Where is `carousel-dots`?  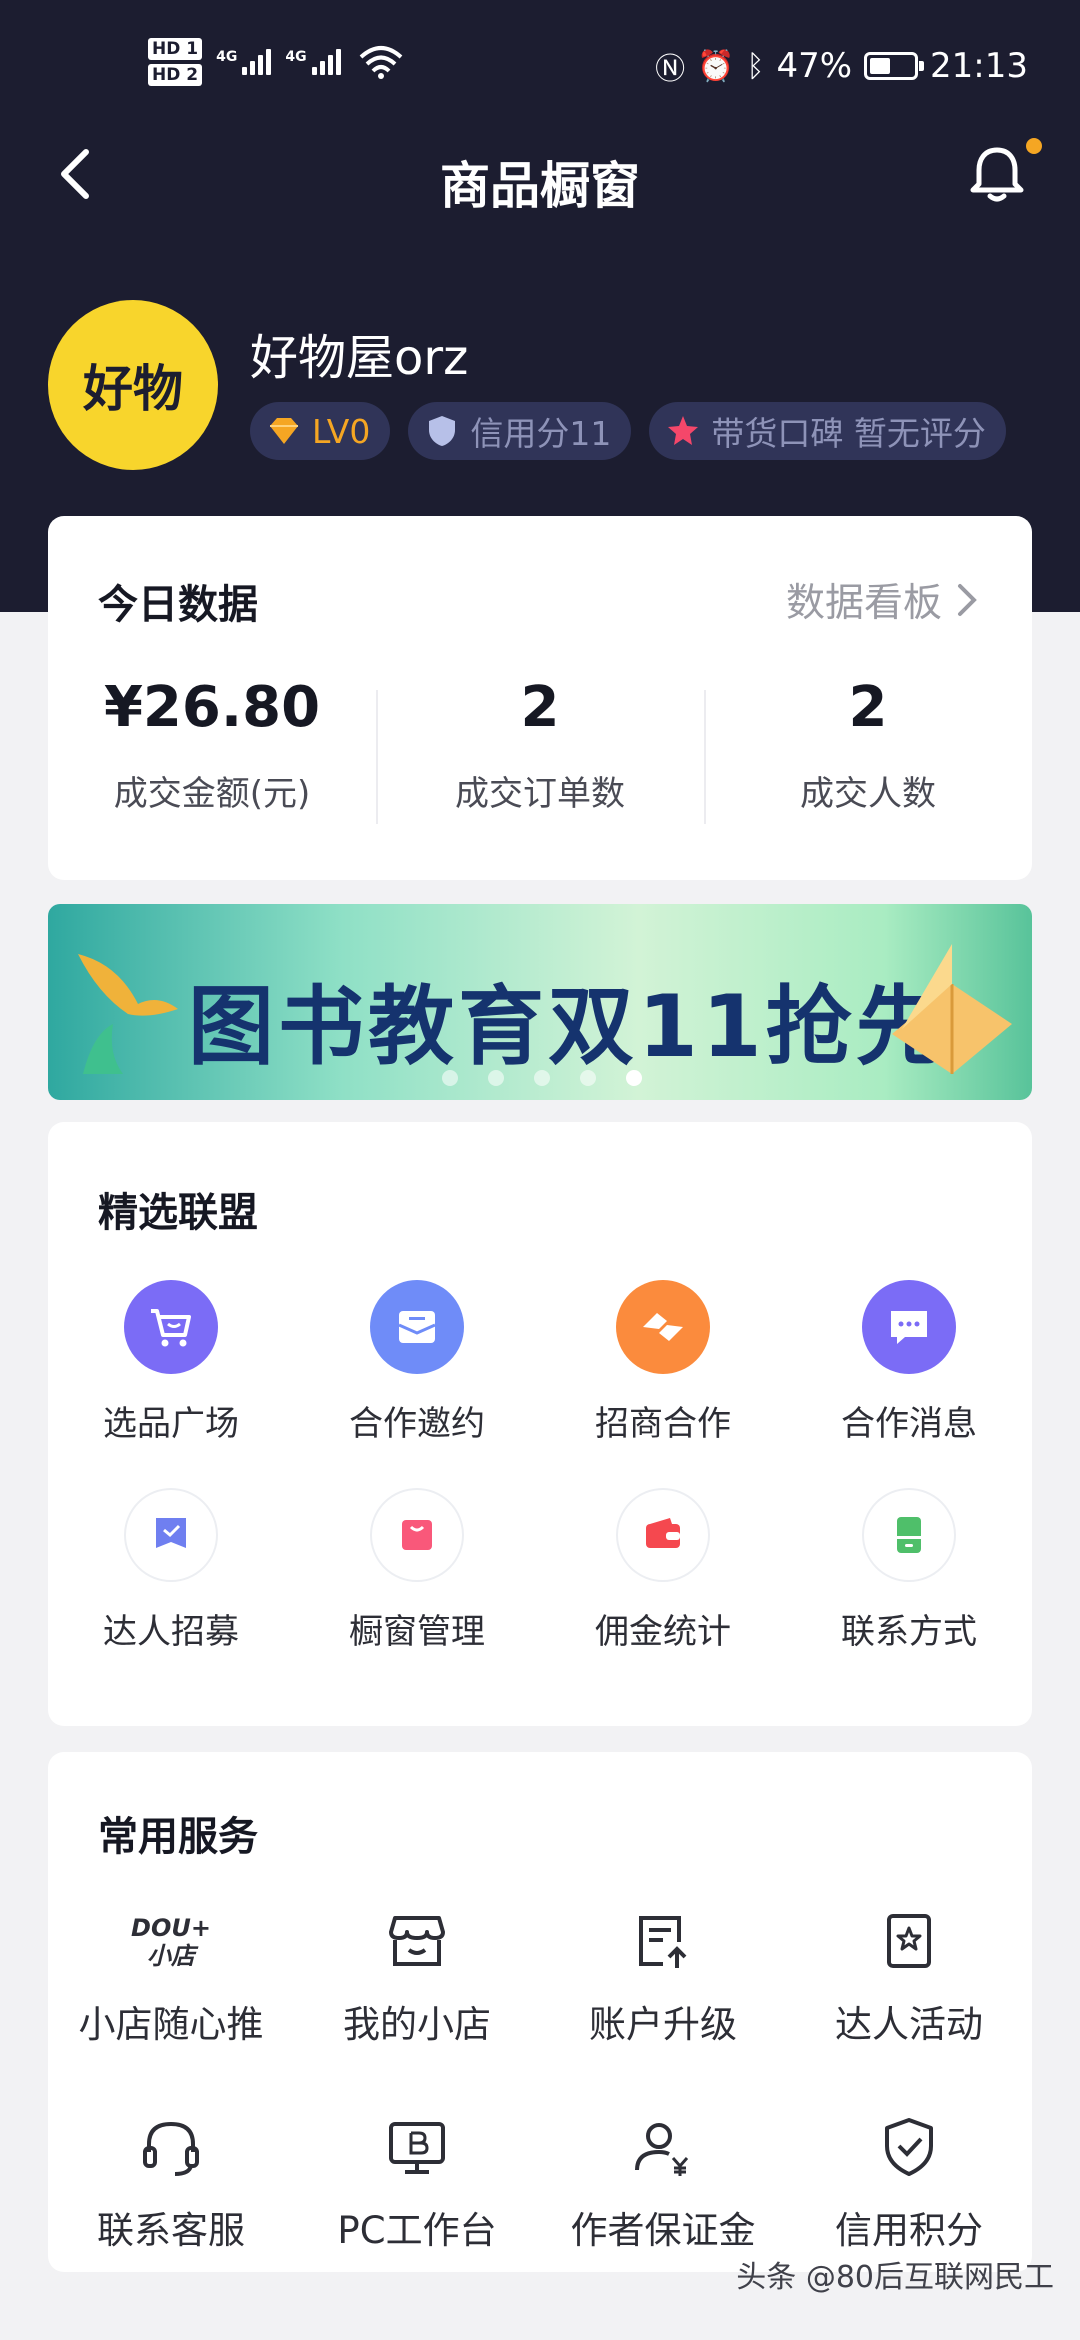
carousel-dots is located at coordinates (540, 1078).